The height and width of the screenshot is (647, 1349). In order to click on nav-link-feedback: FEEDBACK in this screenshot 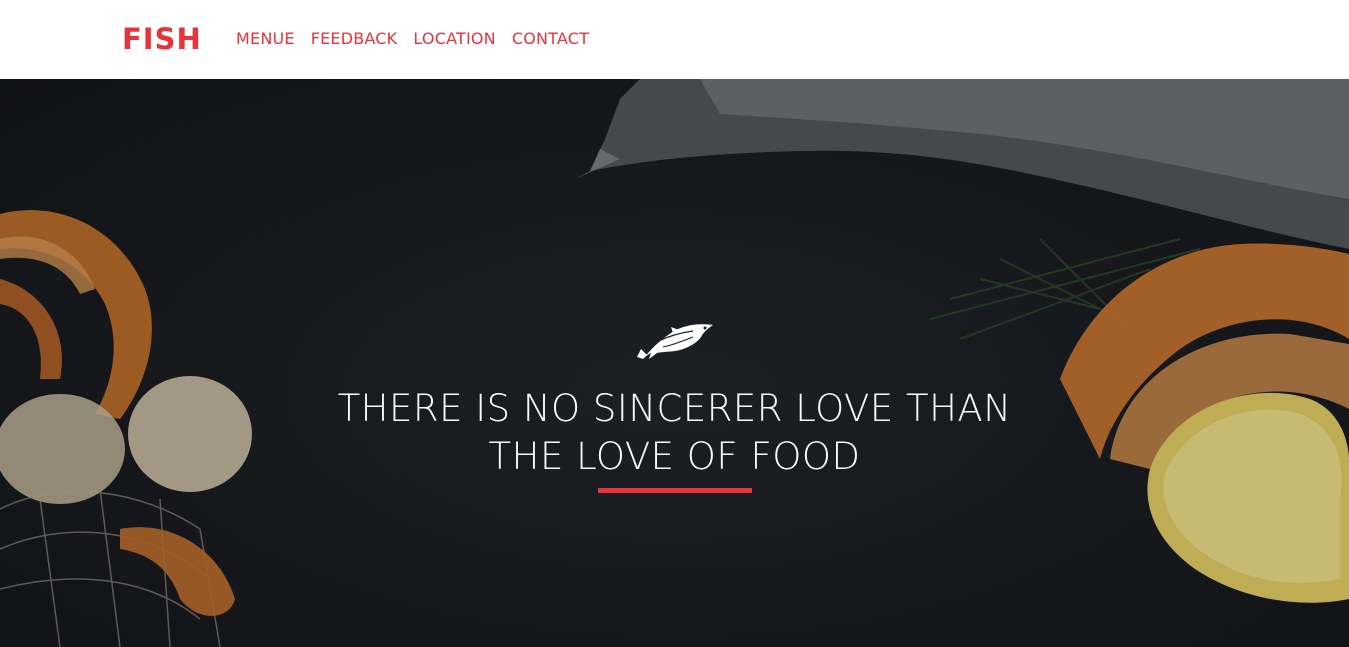, I will do `click(354, 39)`.